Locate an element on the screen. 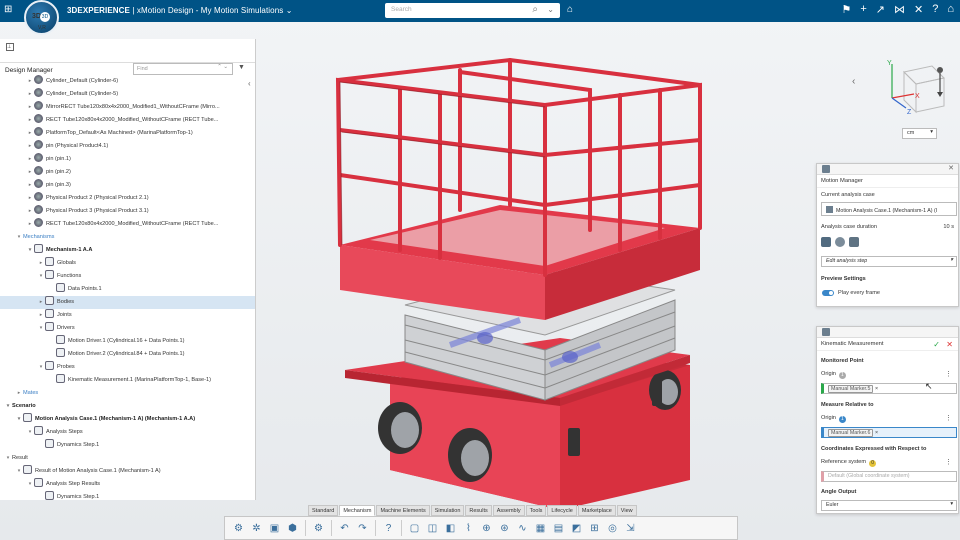 The width and height of the screenshot is (960, 540). view-compass: Y X Z is located at coordinates (919, 88).